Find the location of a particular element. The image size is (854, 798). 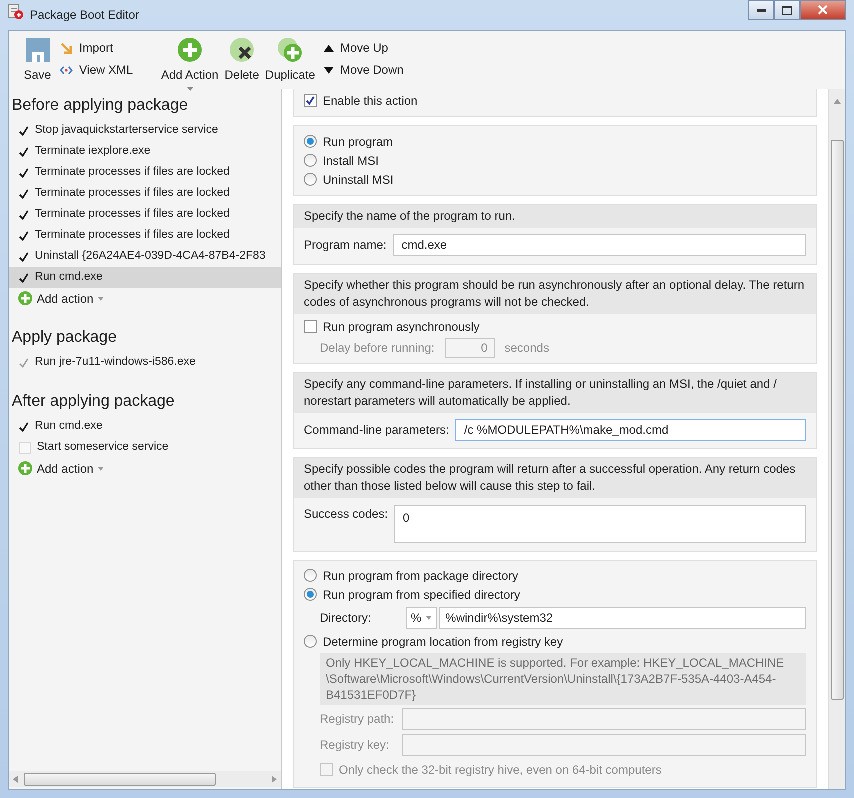

checkbox-label: Run program asynchronously is located at coordinates (401, 327).